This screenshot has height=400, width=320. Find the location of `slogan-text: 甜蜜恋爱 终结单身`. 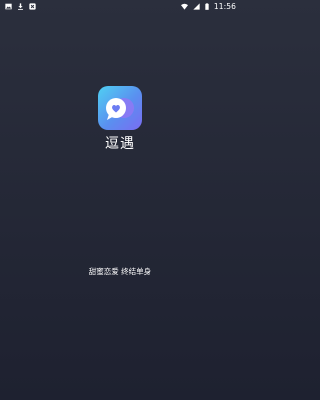

slogan-text: 甜蜜恋爱 终结单身 is located at coordinates (120, 271).